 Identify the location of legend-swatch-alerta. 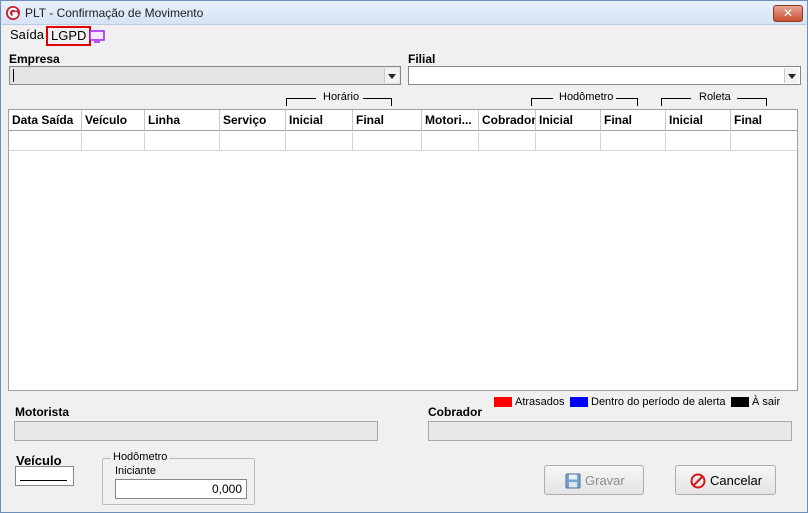
(579, 402).